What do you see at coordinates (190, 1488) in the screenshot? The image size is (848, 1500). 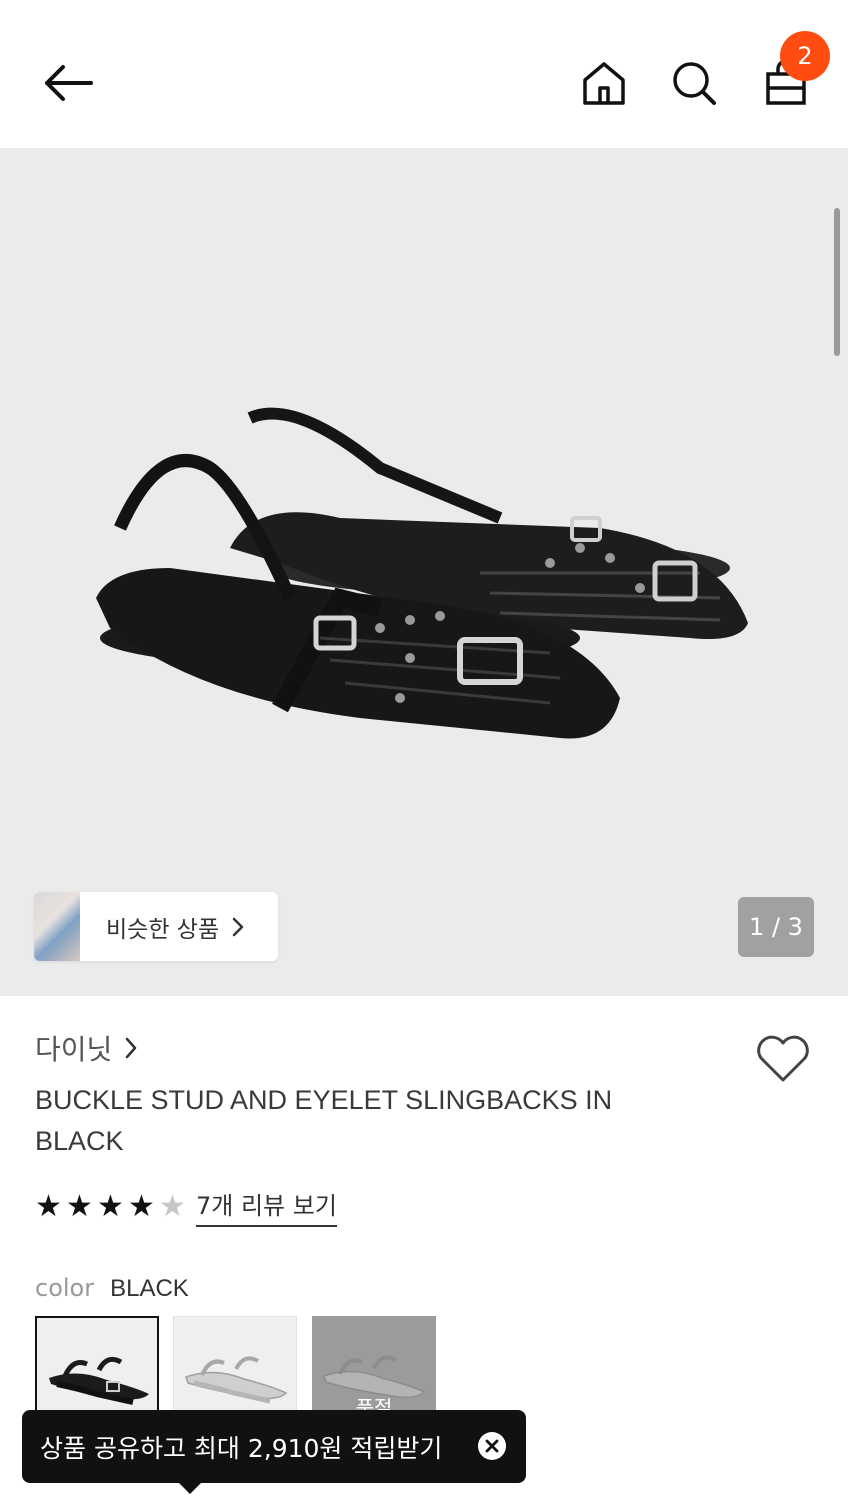 I see `toast-pointer` at bounding box center [190, 1488].